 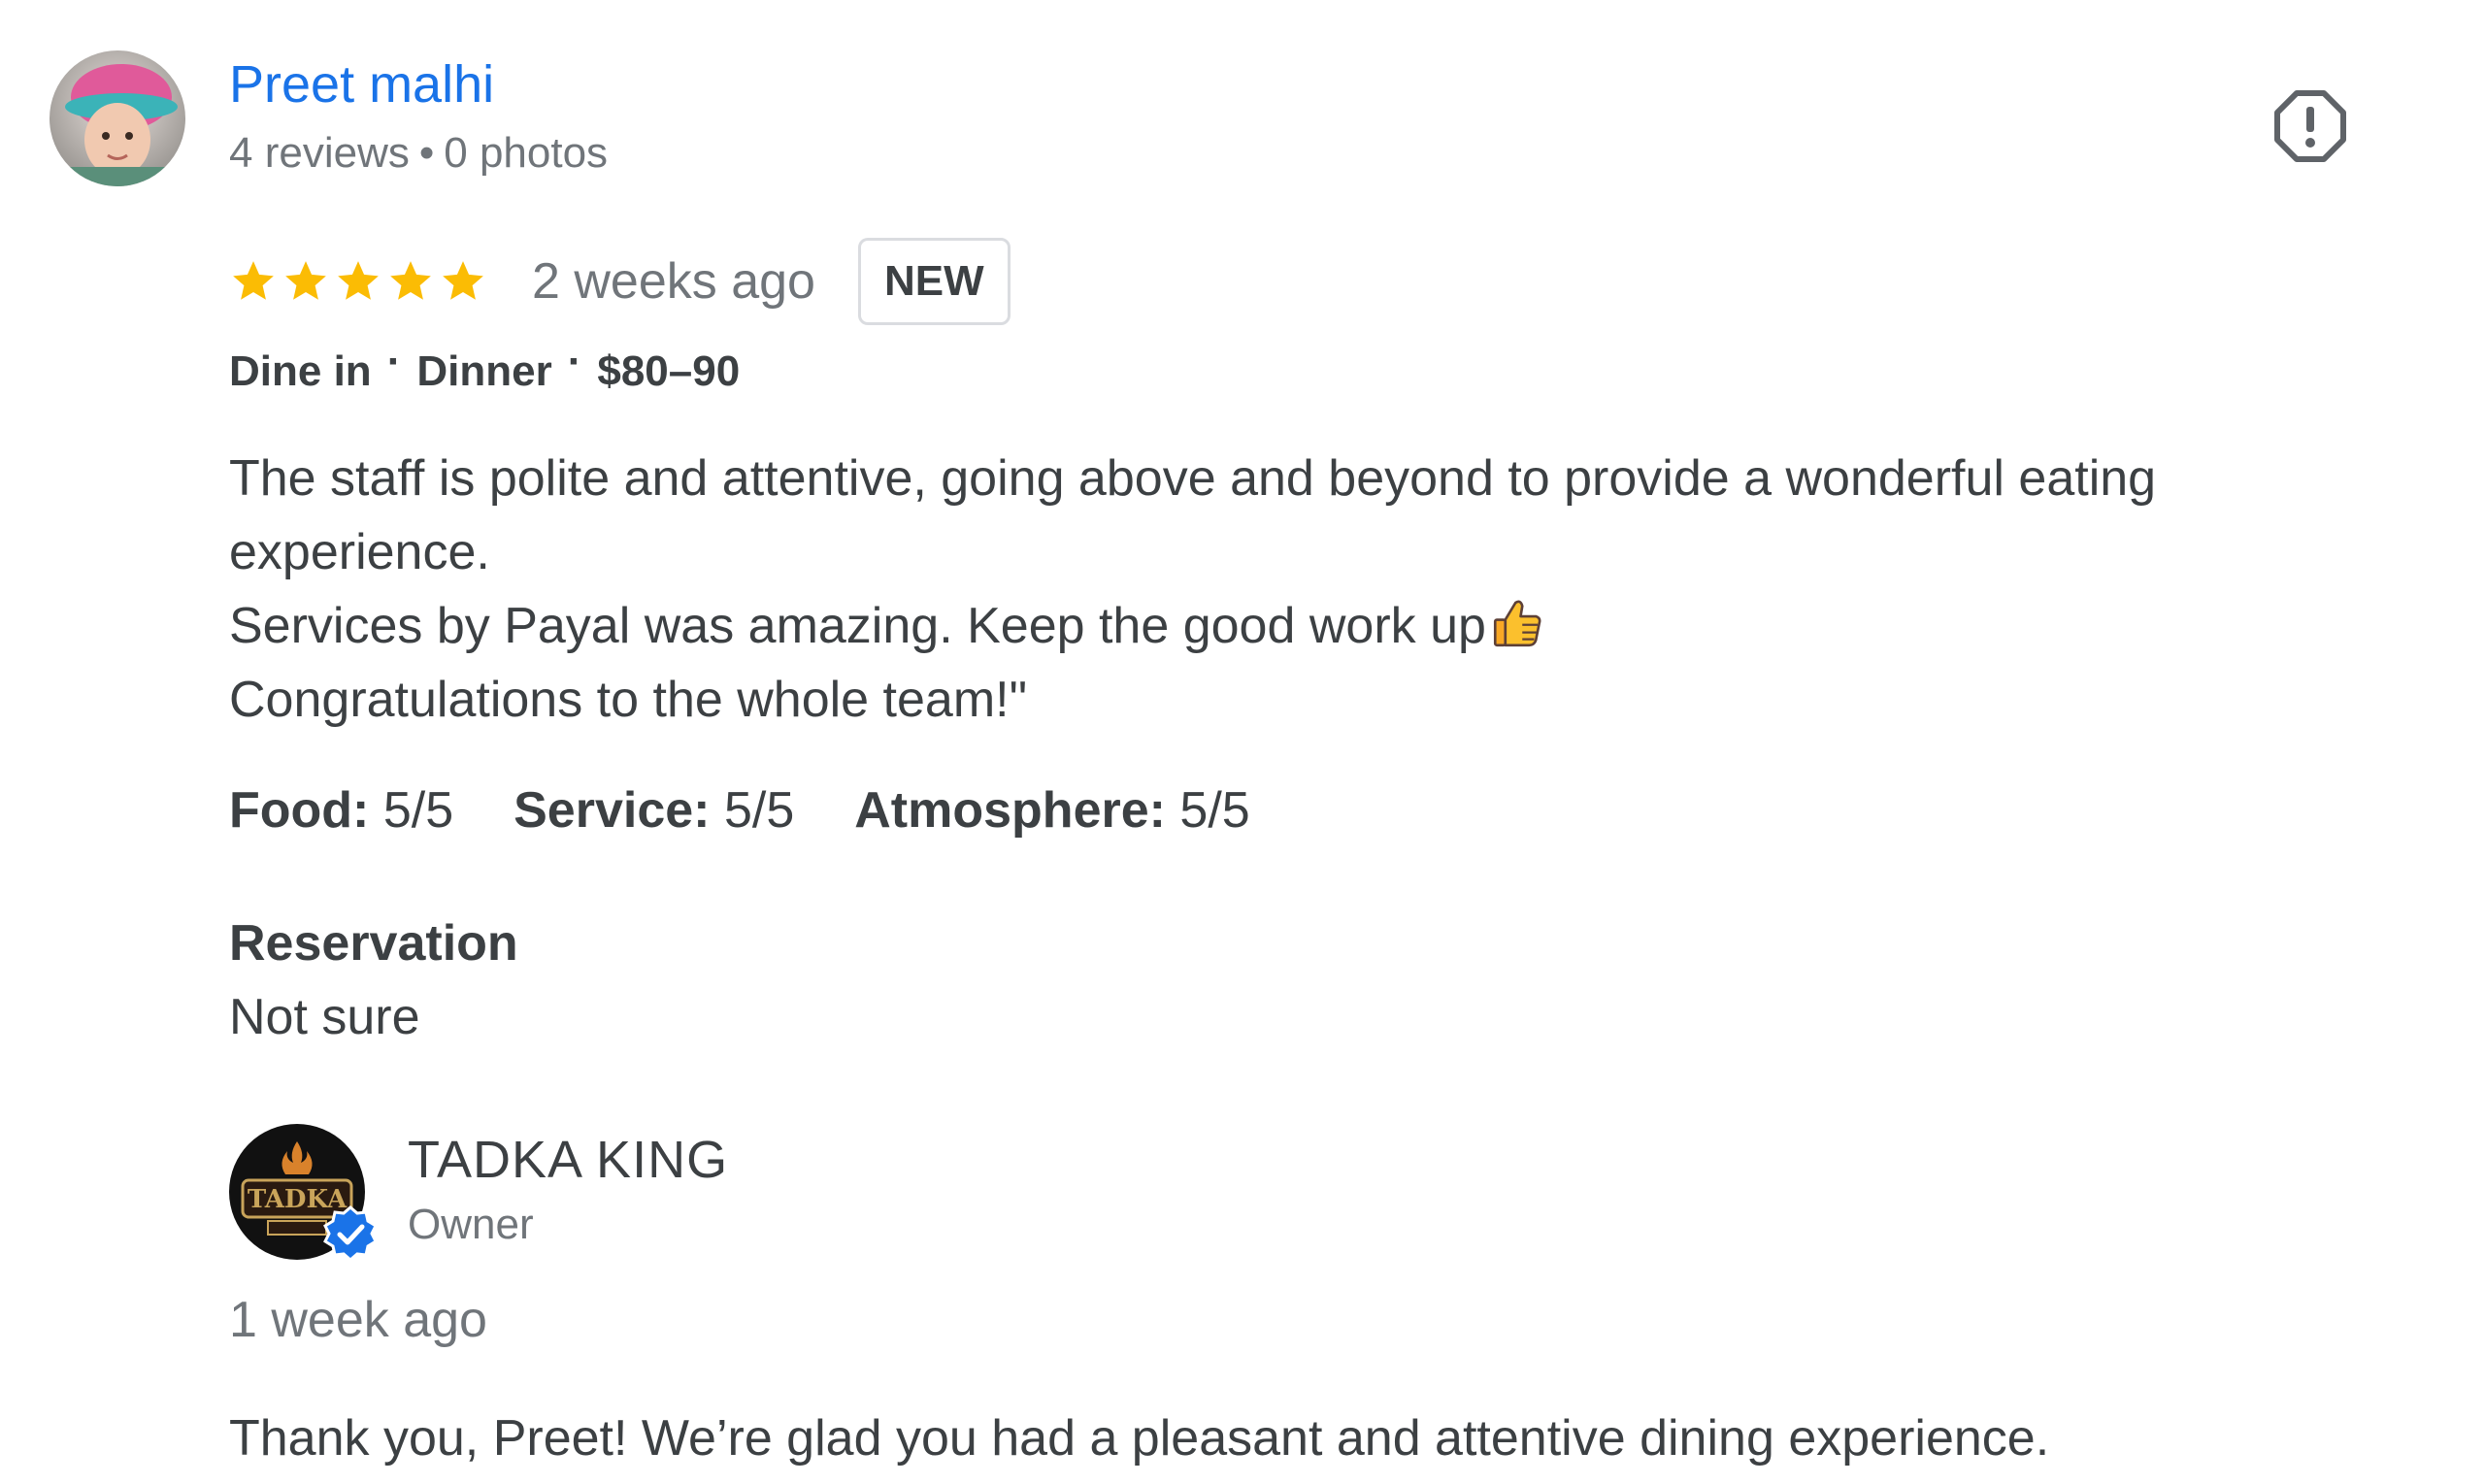 I want to click on report-flag-icon, so click(x=2310, y=126).